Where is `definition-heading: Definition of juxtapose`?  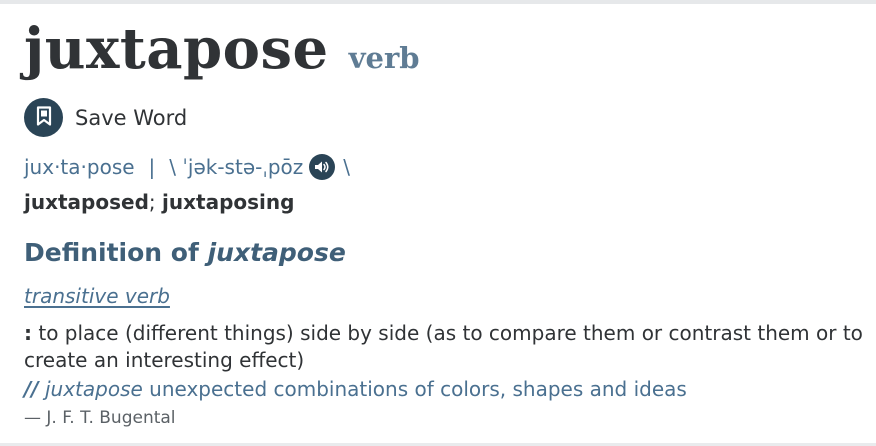
definition-heading: Definition of juxtapose is located at coordinates (185, 252).